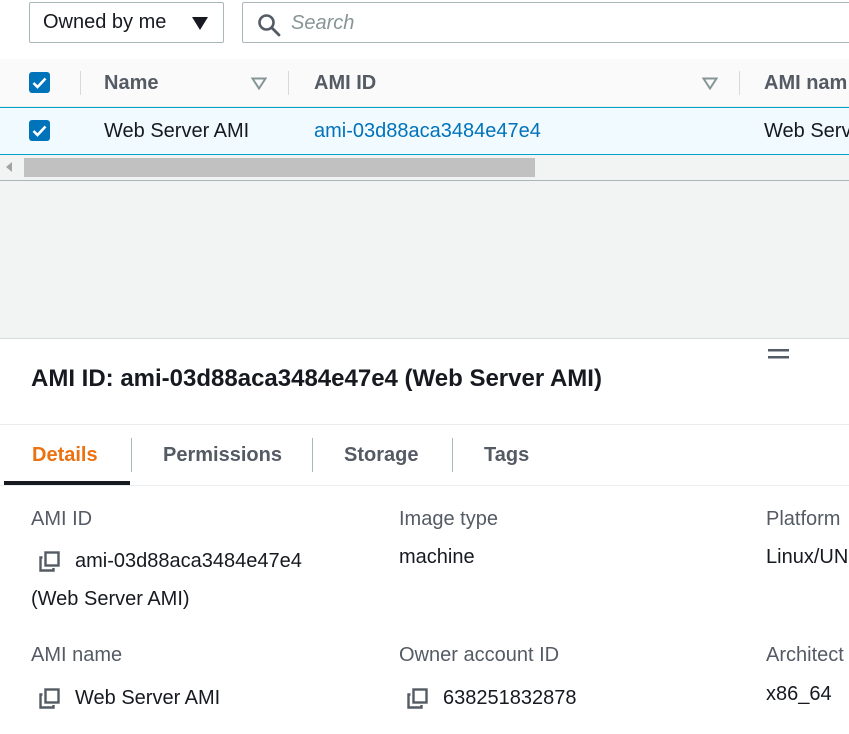 Image resolution: width=849 pixels, height=734 pixels. I want to click on table-header: Name AMI ID AMI nam, so click(424, 83).